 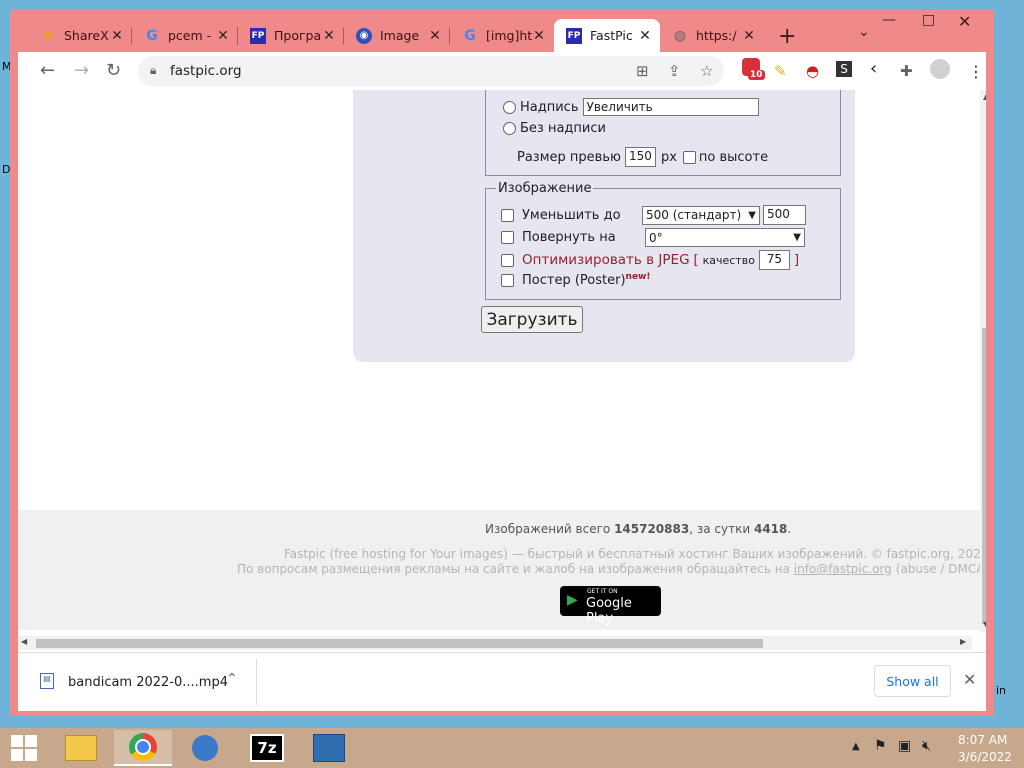 I want to click on show-all-button: Show all, so click(x=912, y=681).